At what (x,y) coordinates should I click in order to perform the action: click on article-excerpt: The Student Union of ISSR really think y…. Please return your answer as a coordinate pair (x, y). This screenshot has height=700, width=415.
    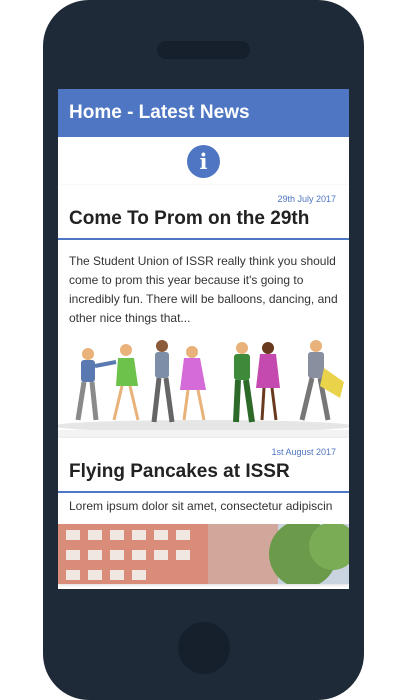
    Looking at the image, I should click on (203, 289).